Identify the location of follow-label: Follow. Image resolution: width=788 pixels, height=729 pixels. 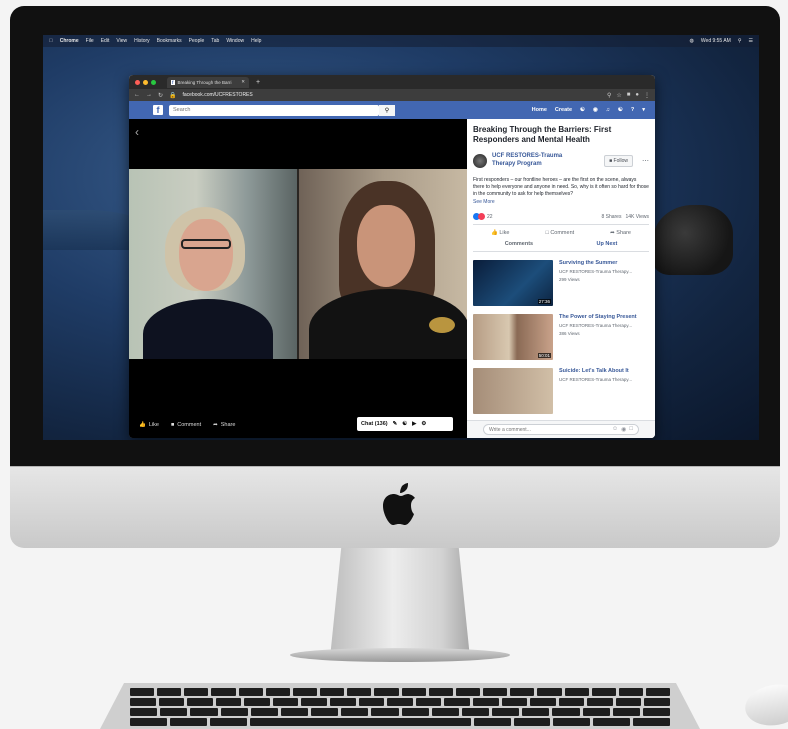
(620, 160).